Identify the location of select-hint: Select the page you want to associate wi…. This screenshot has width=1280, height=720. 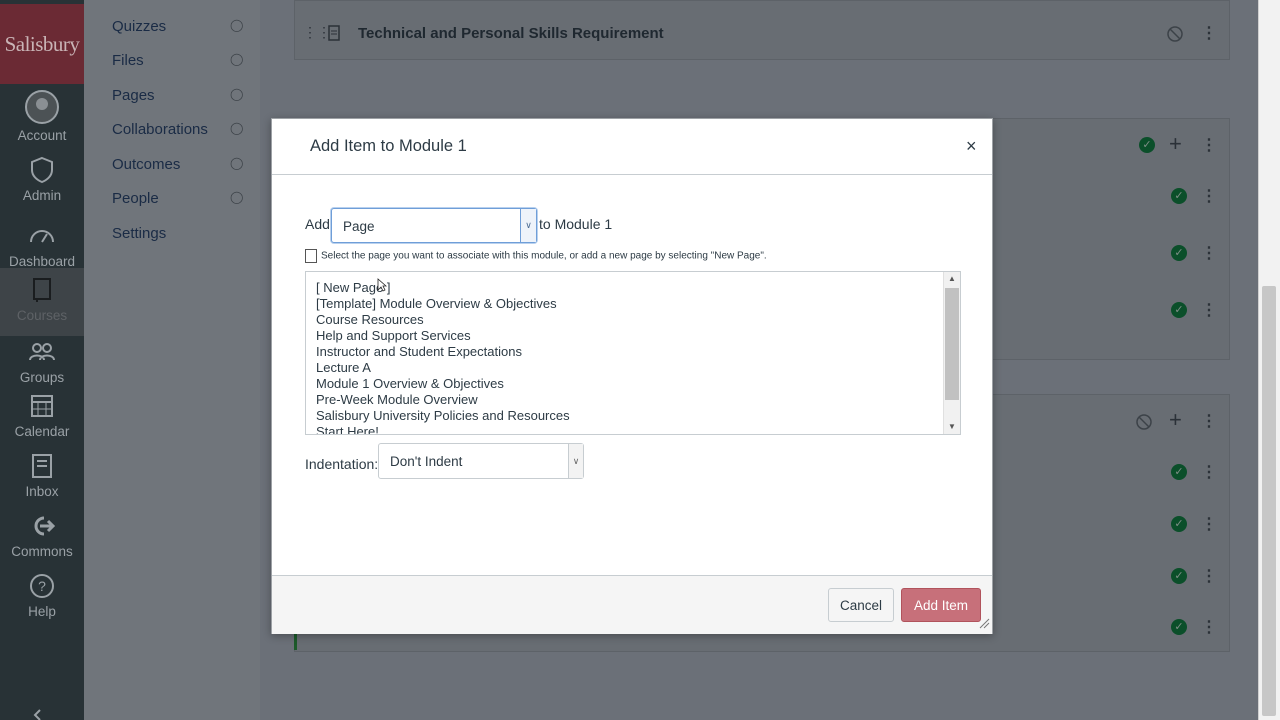
(536, 256).